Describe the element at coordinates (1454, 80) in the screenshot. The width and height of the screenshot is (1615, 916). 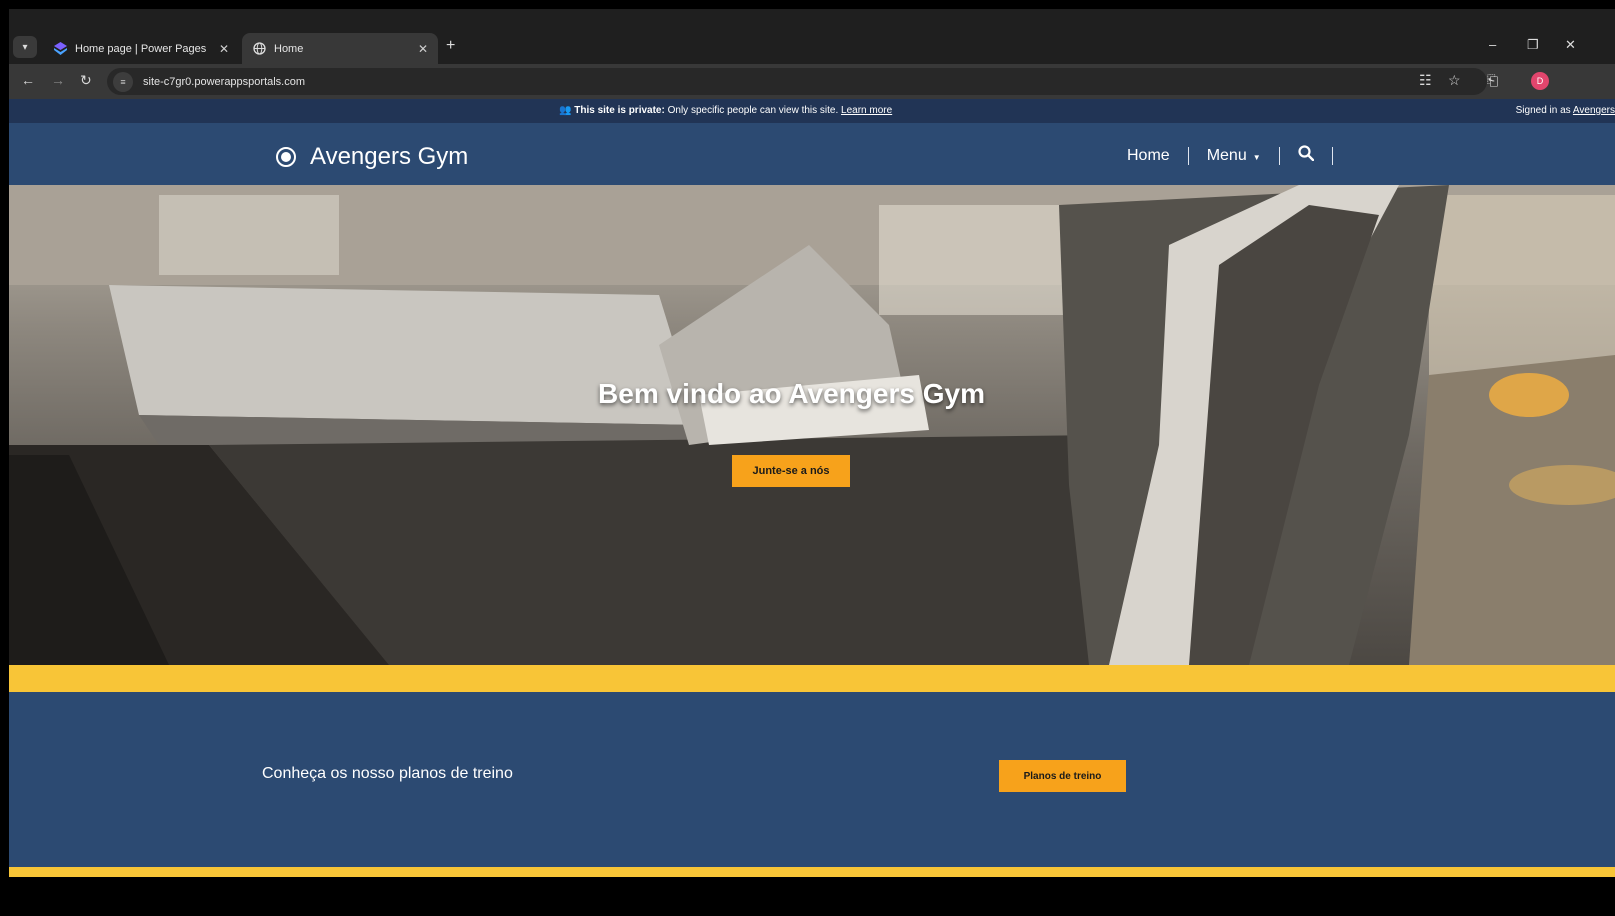
I see `bookmark-star-icon: ☆` at that location.